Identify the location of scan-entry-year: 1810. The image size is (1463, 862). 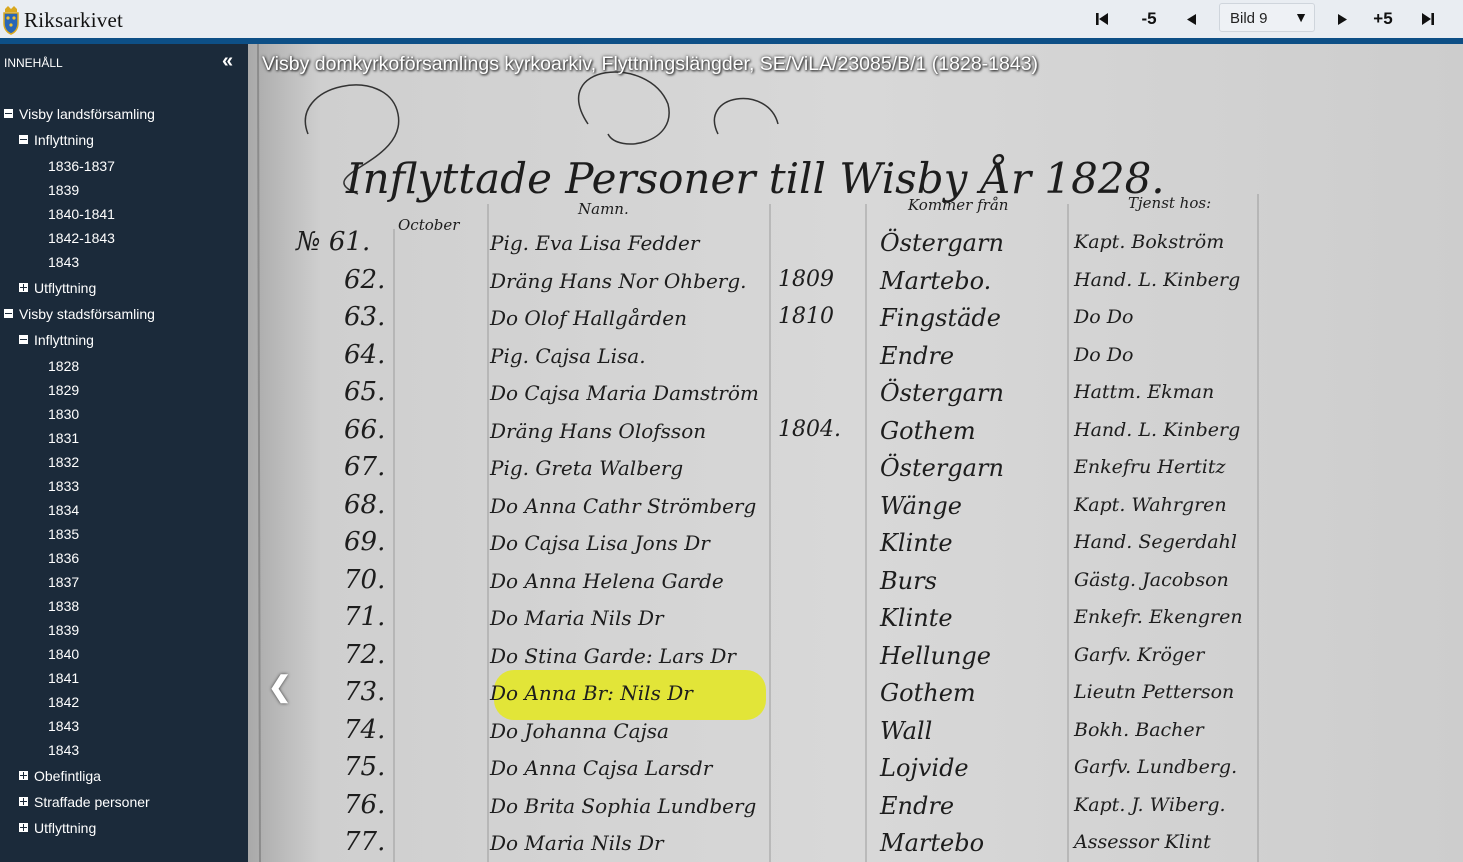
(806, 316).